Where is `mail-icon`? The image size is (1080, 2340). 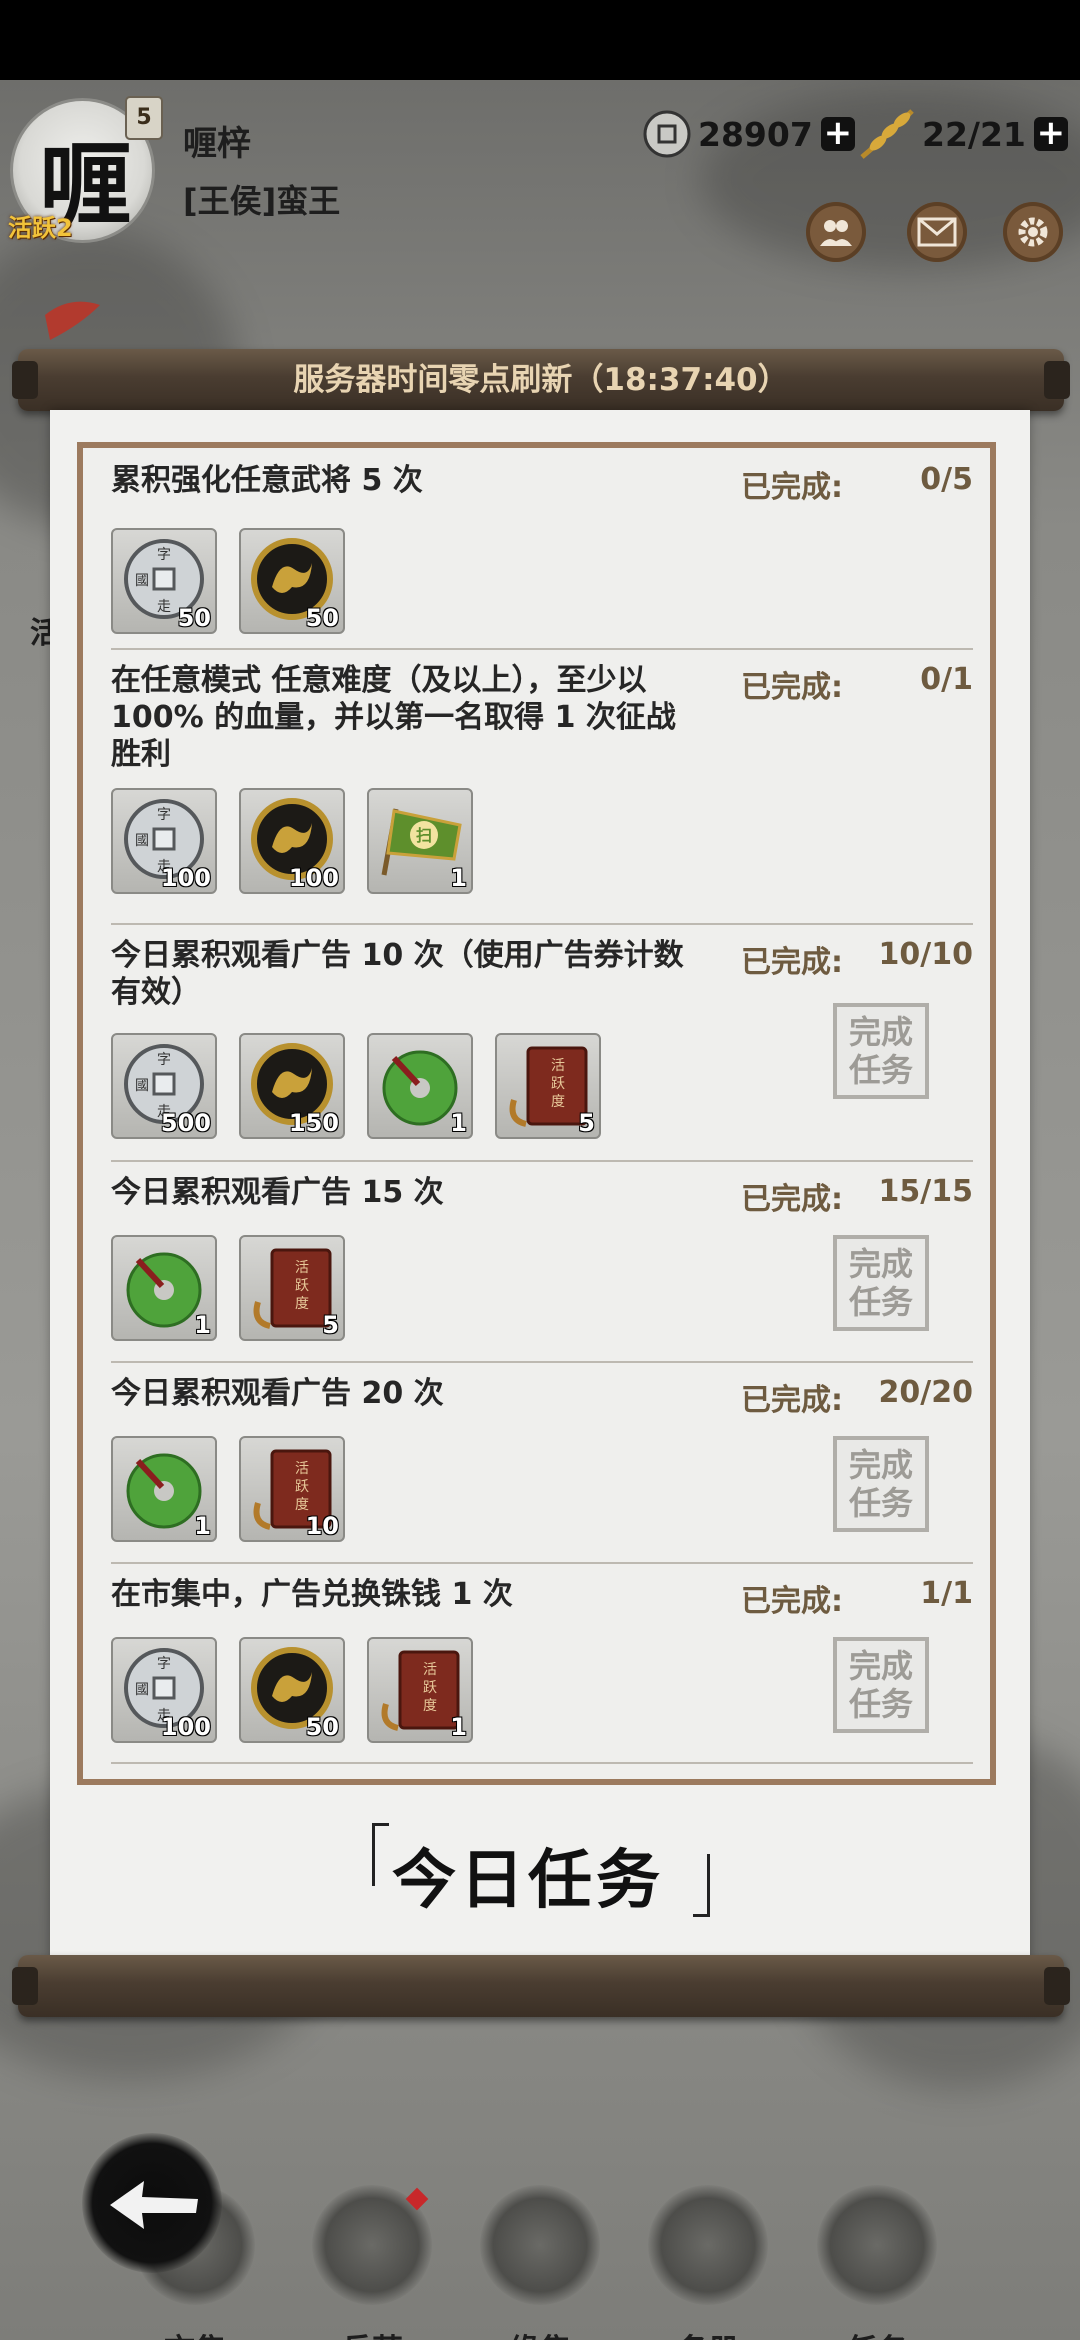 mail-icon is located at coordinates (937, 232).